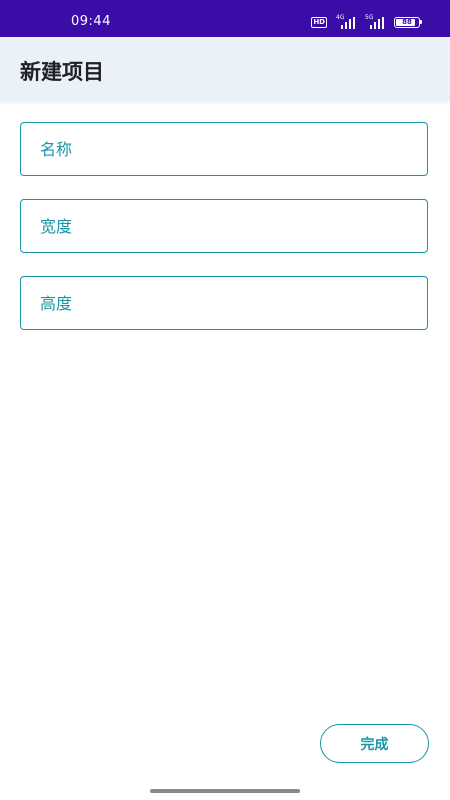 Image resolution: width=450 pixels, height=800 pixels. I want to click on signal-4g-icon: 4G, so click(346, 21).